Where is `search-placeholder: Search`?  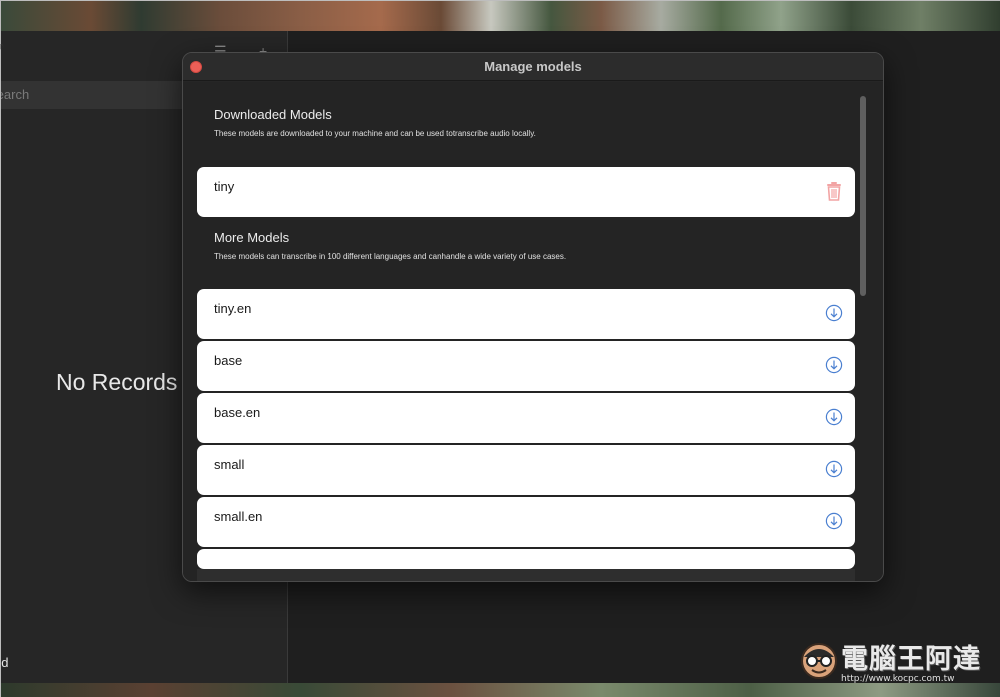
search-placeholder: Search is located at coordinates (15, 94).